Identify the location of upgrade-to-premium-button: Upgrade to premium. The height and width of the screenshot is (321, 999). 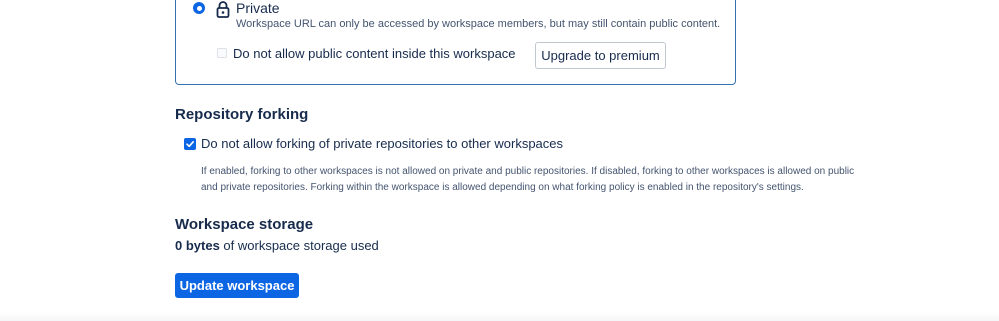
(600, 55).